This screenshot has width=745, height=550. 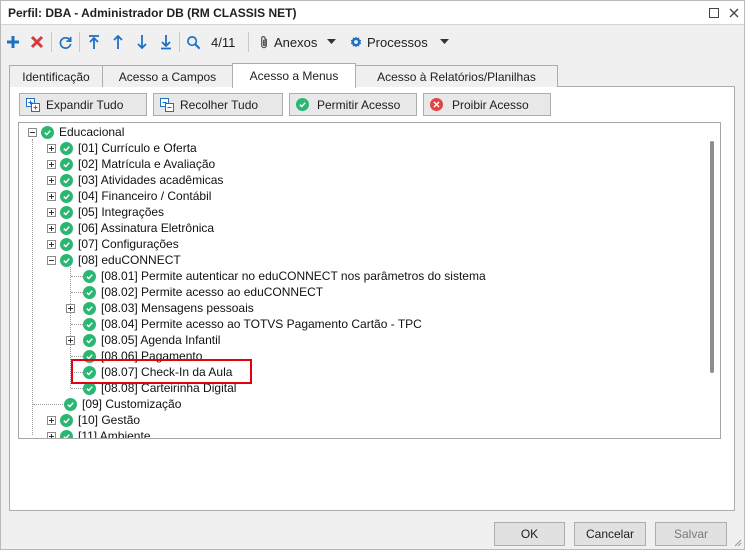 I want to click on close-icon, so click(x=734, y=13).